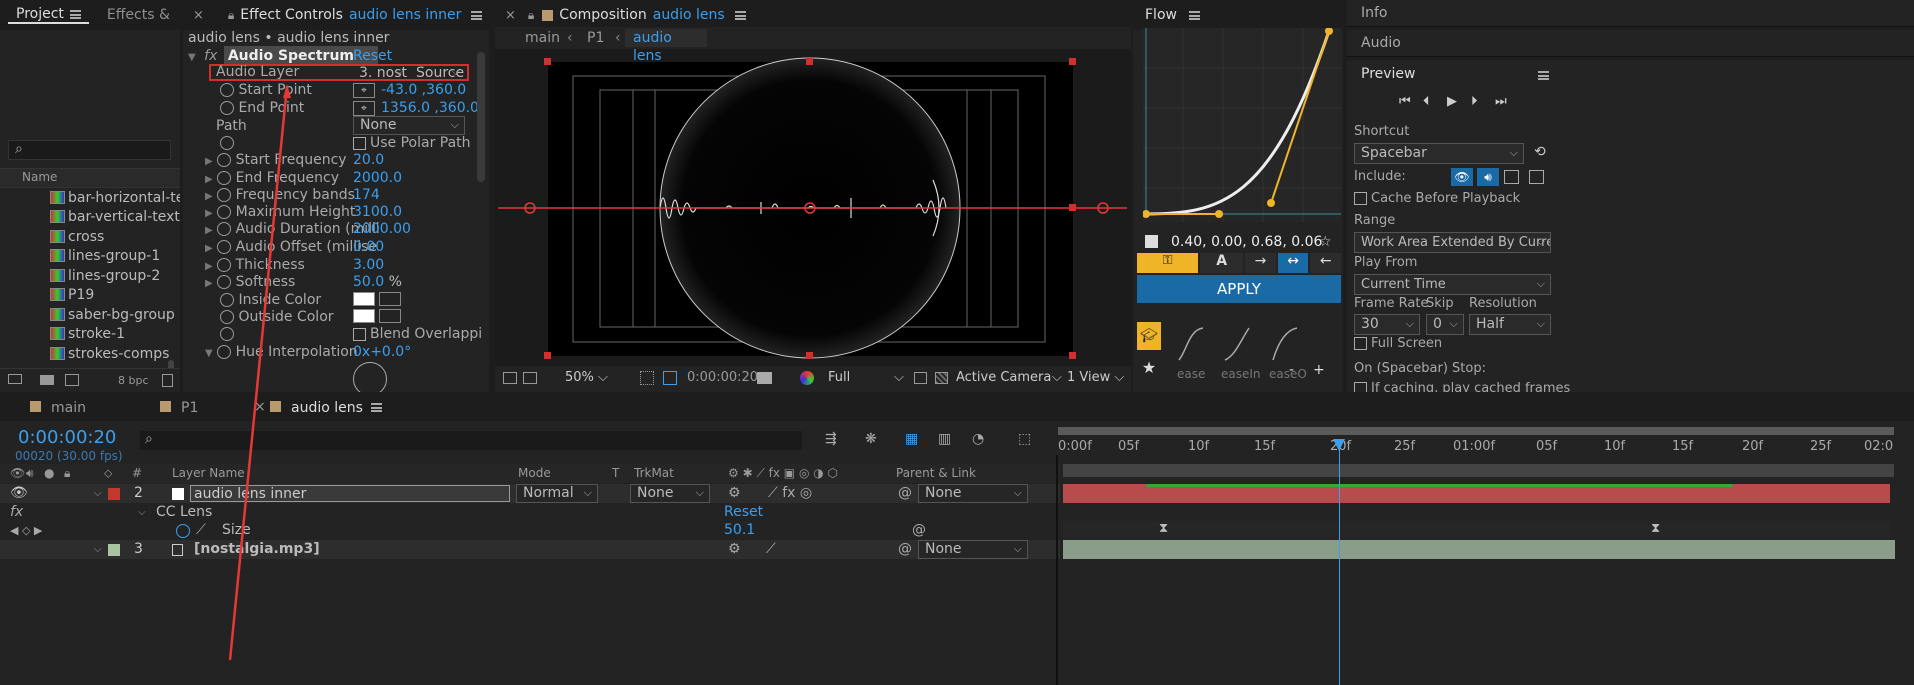 This screenshot has width=1914, height=685. I want to click on preset-curves, so click(1258, 343).